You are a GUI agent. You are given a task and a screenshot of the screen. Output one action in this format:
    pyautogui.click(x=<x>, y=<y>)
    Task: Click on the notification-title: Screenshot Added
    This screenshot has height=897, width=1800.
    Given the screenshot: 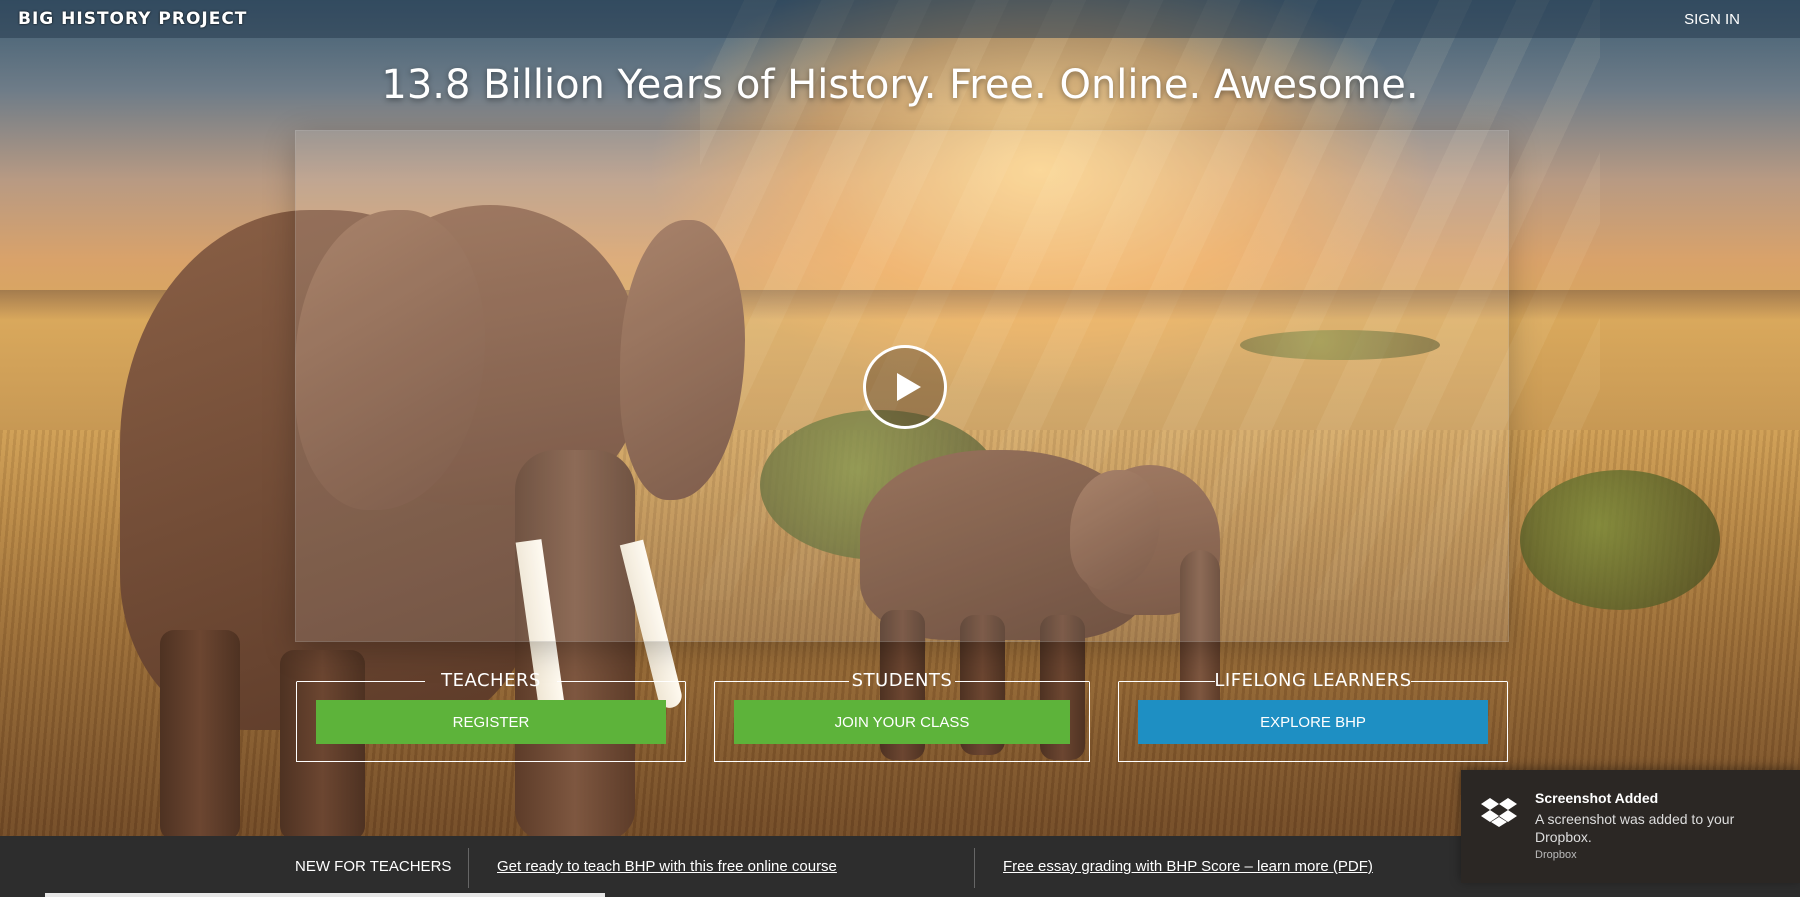 What is the action you would take?
    pyautogui.click(x=1597, y=798)
    